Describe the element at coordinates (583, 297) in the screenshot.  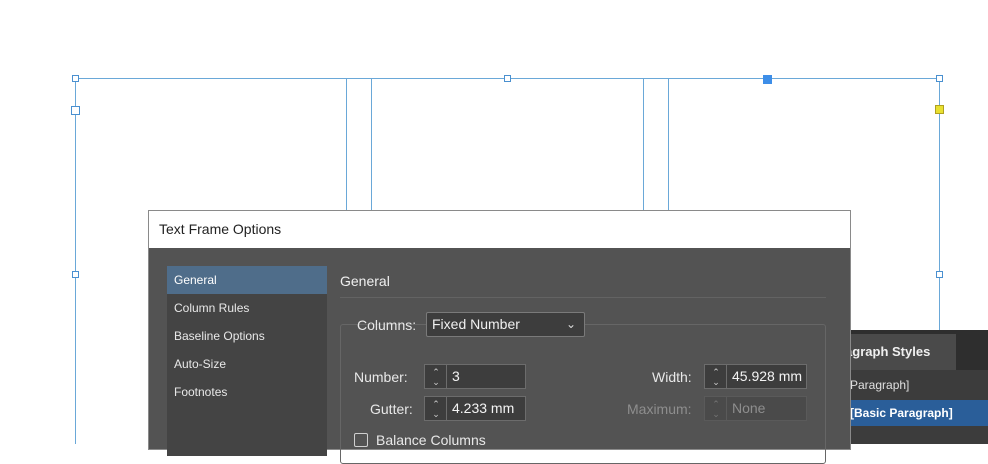
I see `section-divider` at that location.